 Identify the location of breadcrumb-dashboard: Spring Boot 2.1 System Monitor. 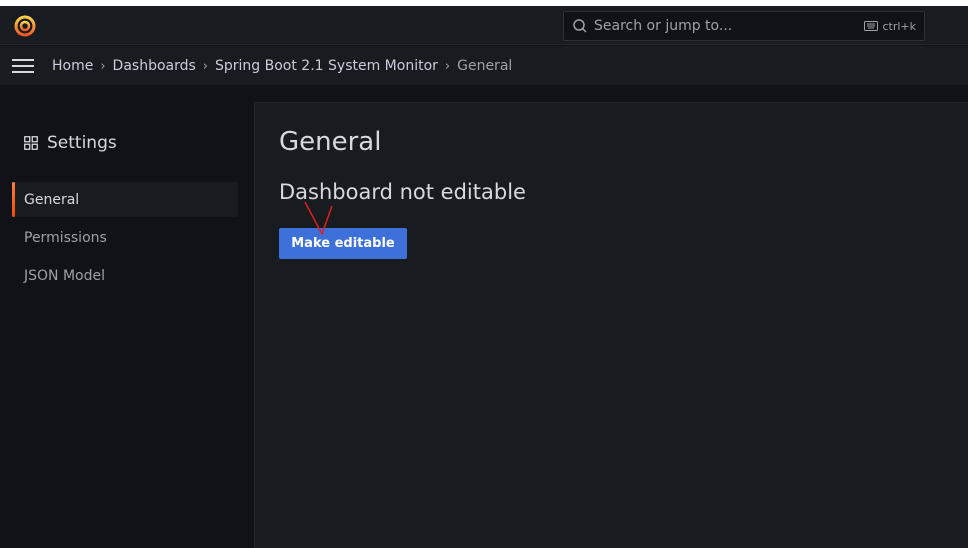
(326, 66).